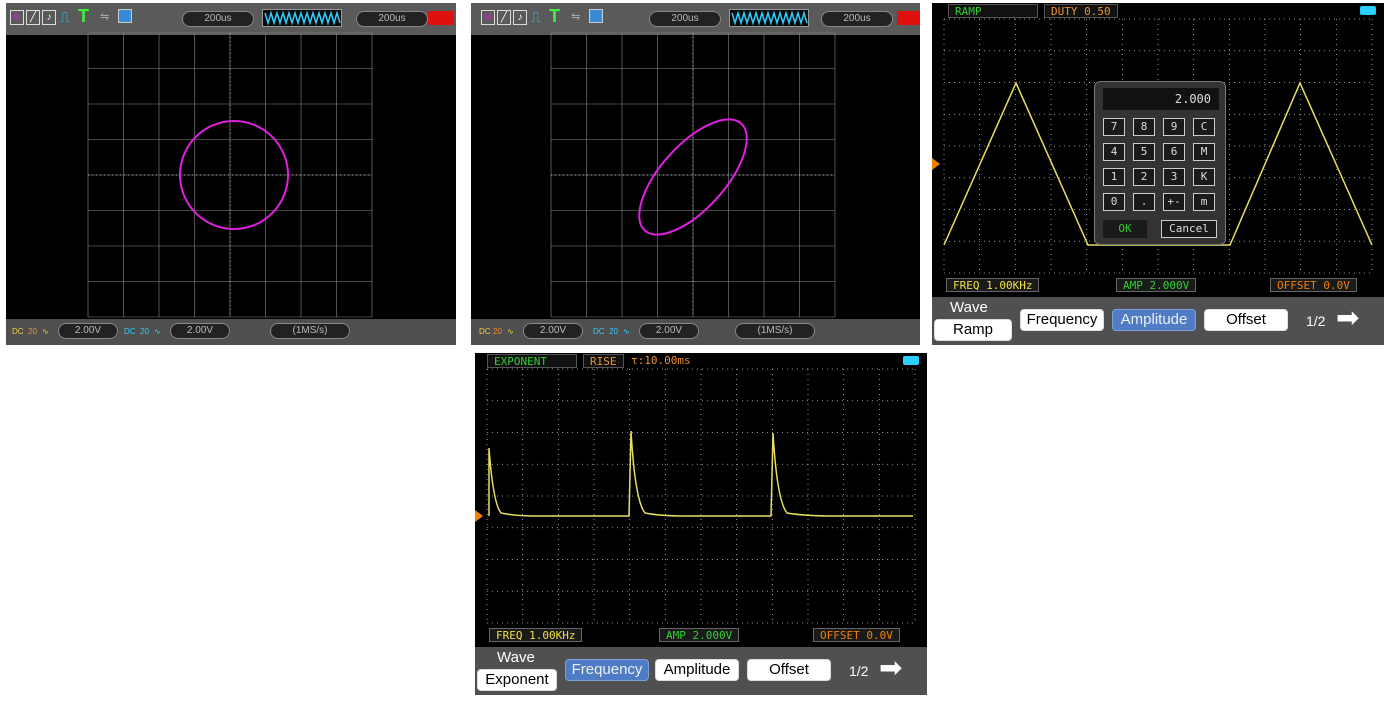  Describe the element at coordinates (1144, 127) in the screenshot. I see `keypad-key: 8` at that location.